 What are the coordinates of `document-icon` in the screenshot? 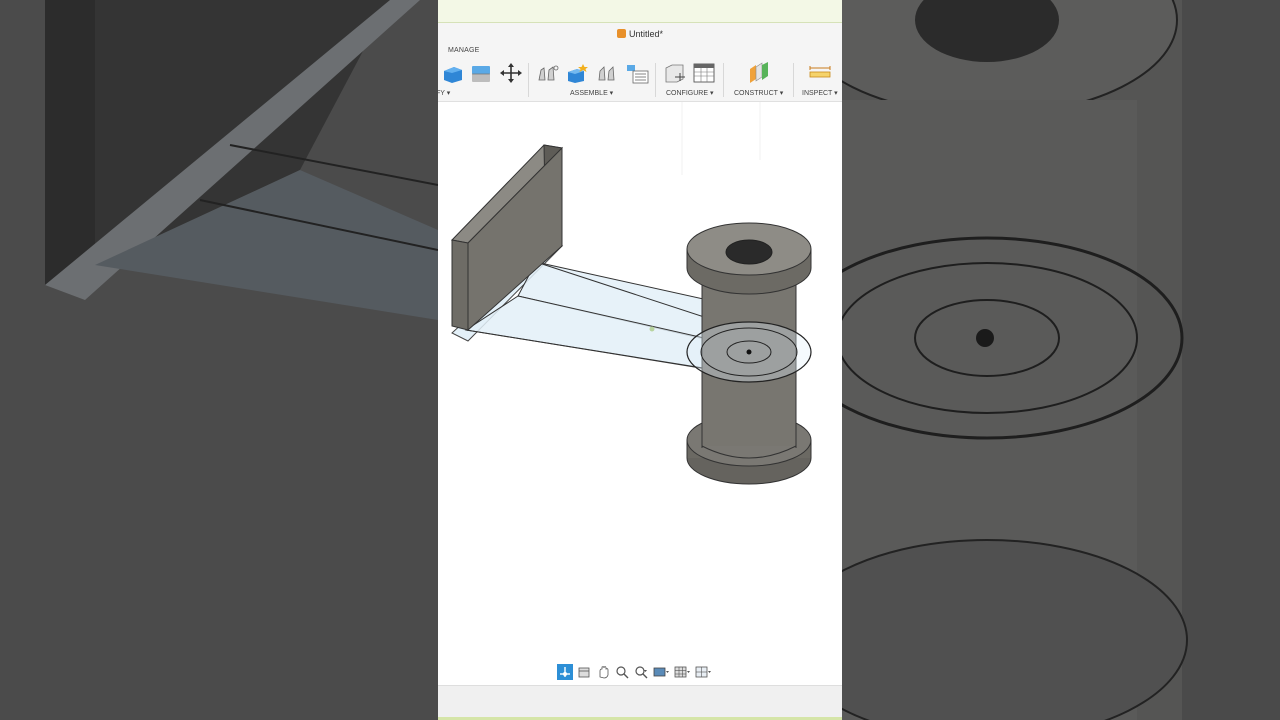 It's located at (621, 33).